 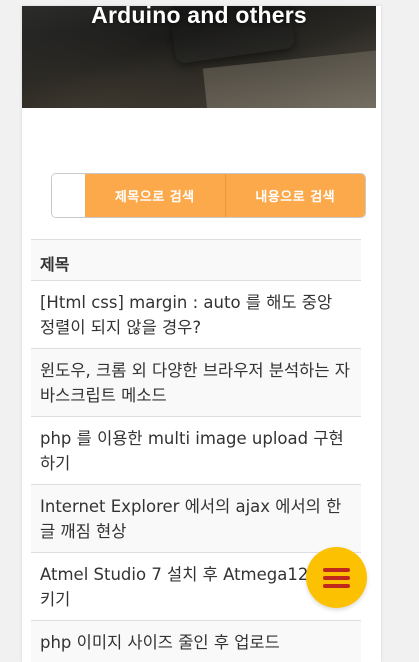 I want to click on header-banner: Arduino and others, so click(x=199, y=57).